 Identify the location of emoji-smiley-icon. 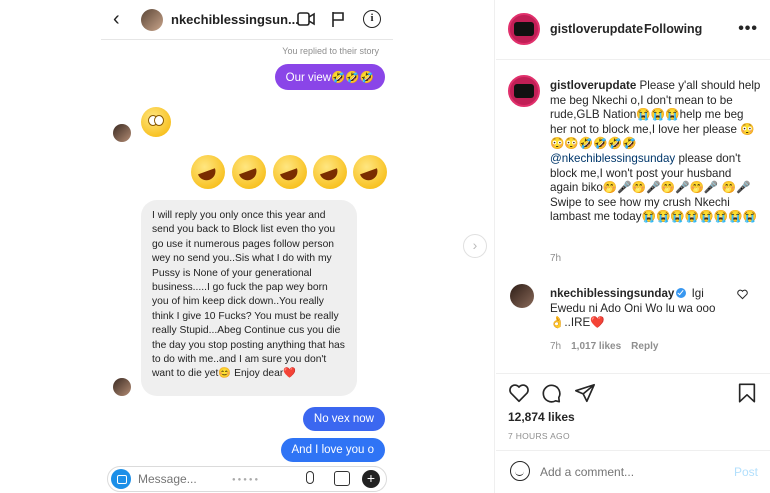
(520, 471).